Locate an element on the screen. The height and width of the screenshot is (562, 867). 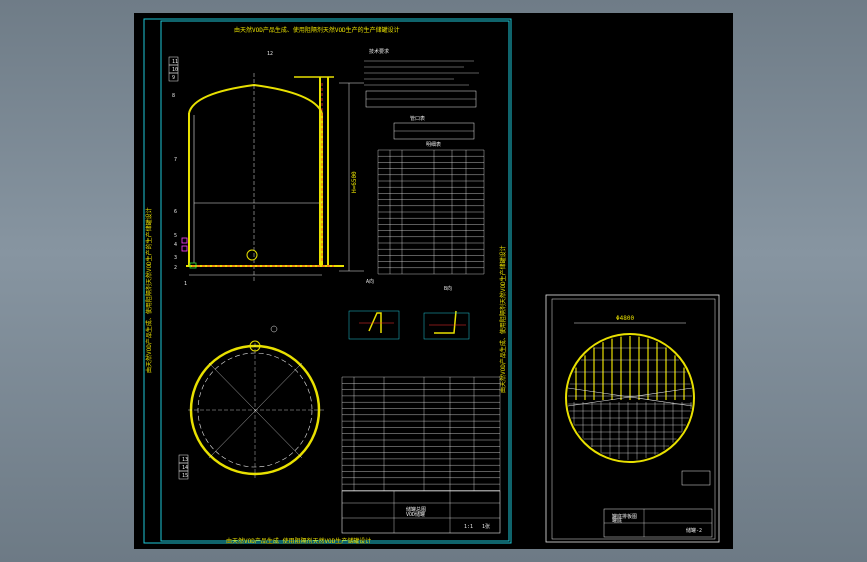
callout-12: 12 is located at coordinates (270, 54).